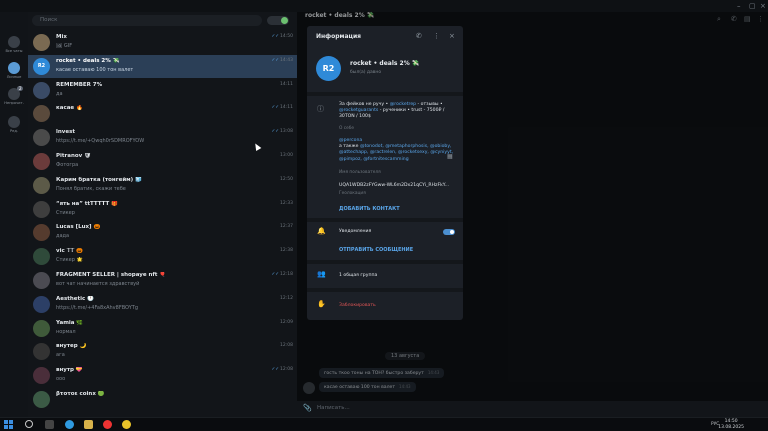 The height and width of the screenshot is (431, 768). What do you see at coordinates (436, 36) in the screenshot?
I see `more-icon: ⋮` at bounding box center [436, 36].